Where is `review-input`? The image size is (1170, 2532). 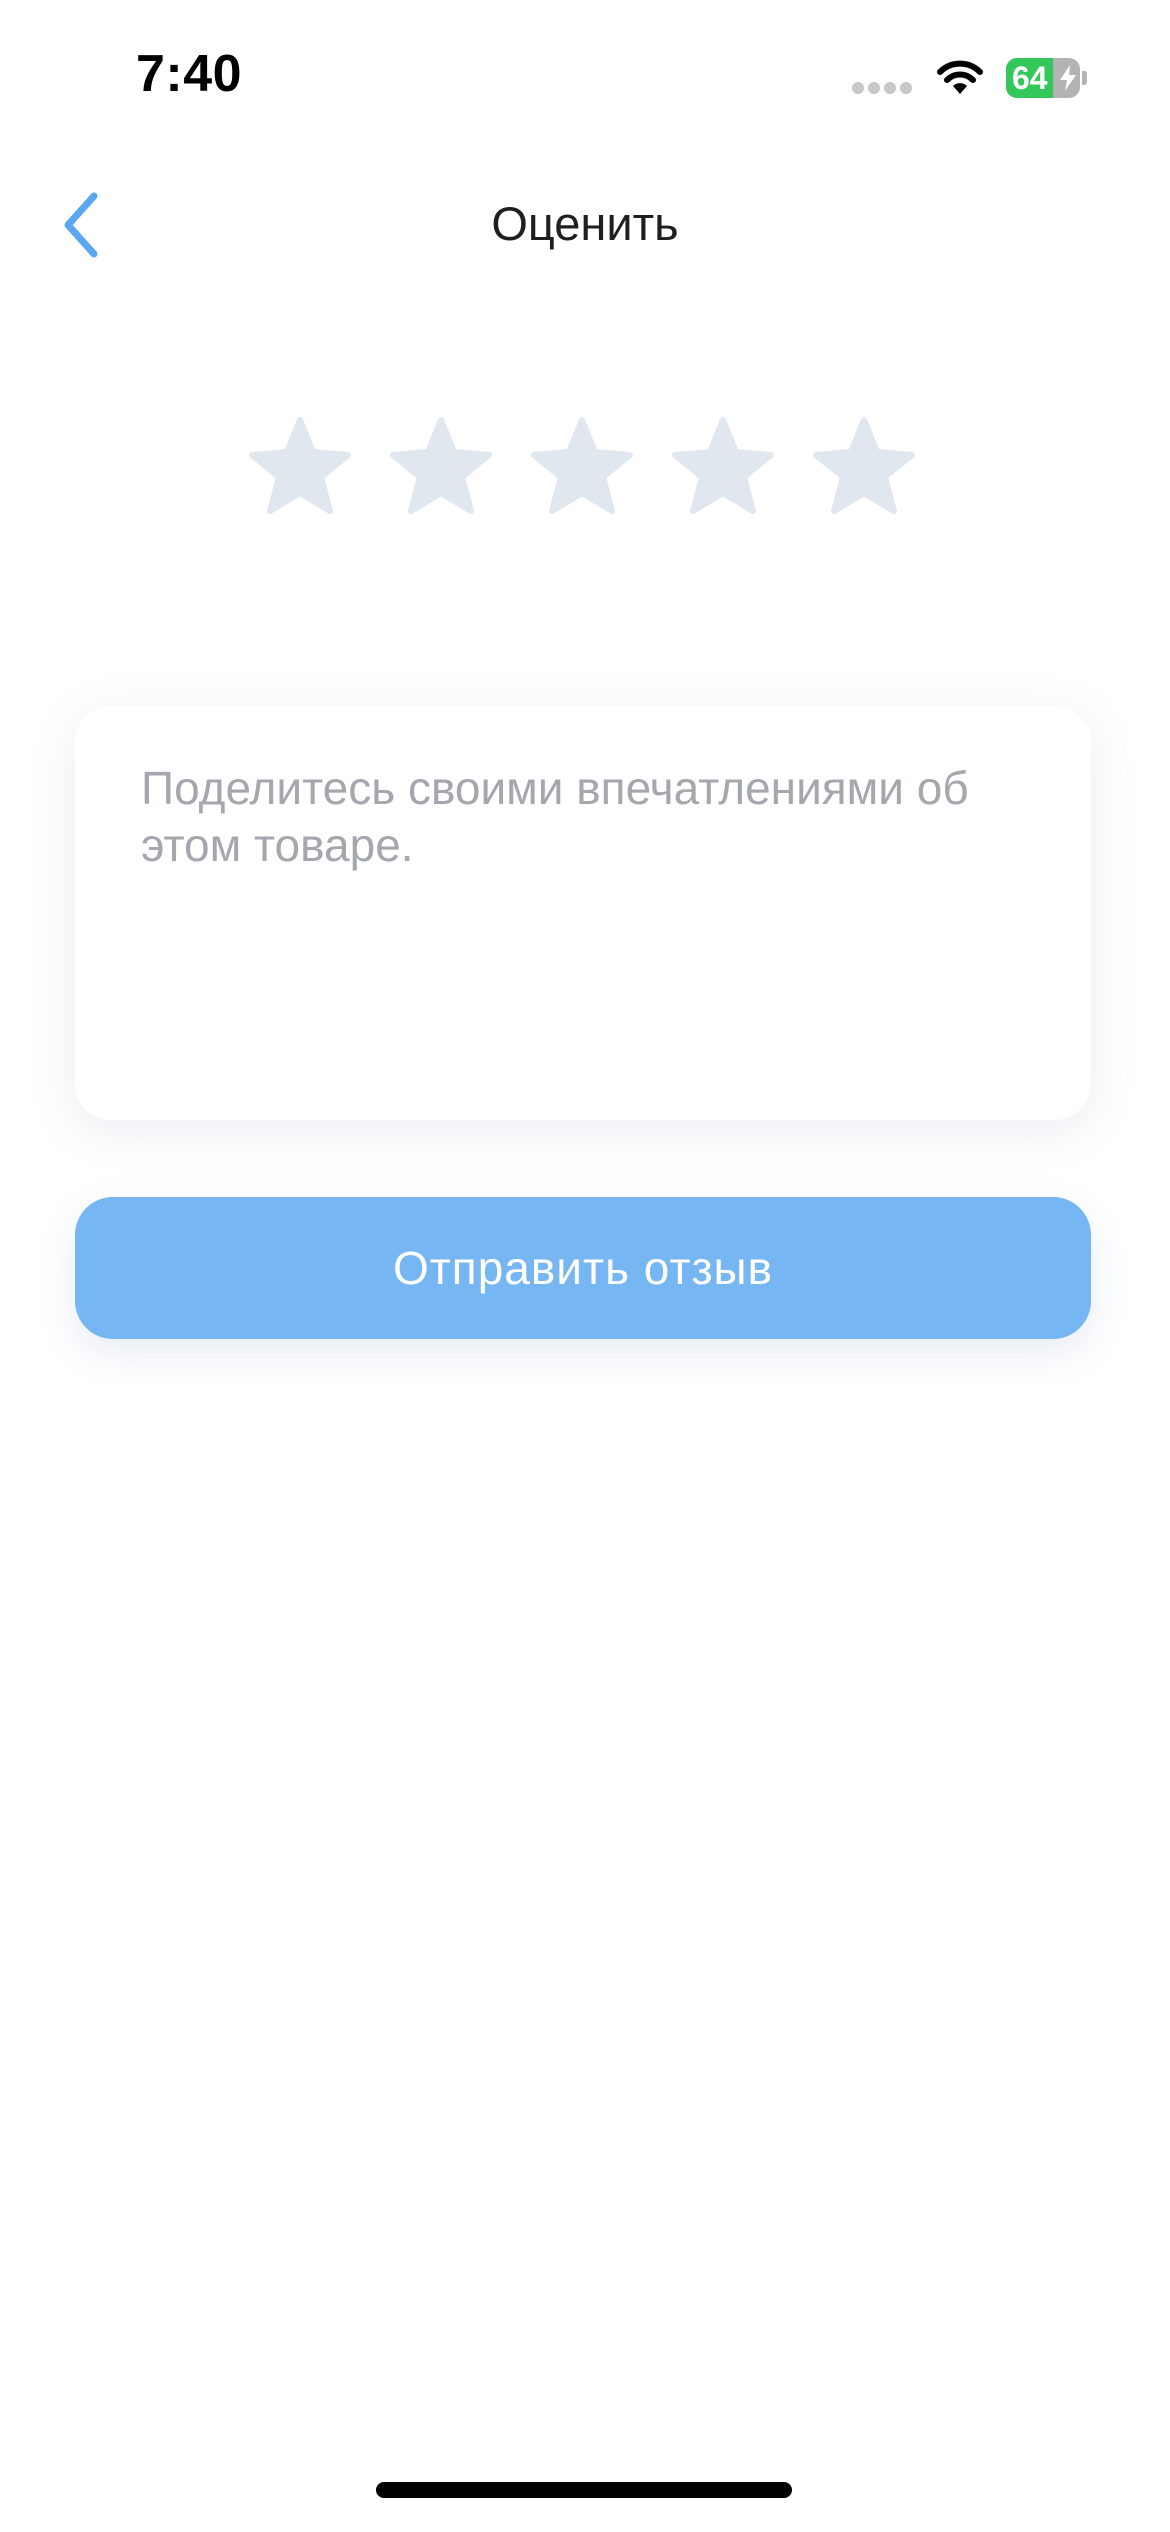
review-input is located at coordinates (581, 920).